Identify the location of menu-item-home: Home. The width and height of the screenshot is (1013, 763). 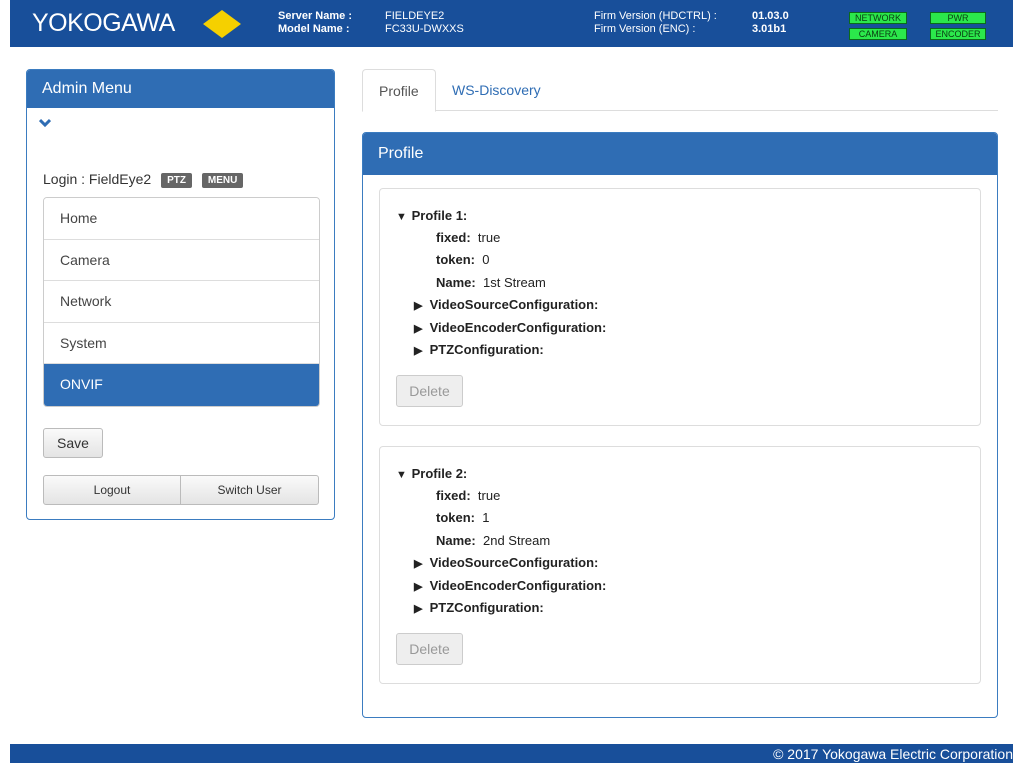
(181, 219).